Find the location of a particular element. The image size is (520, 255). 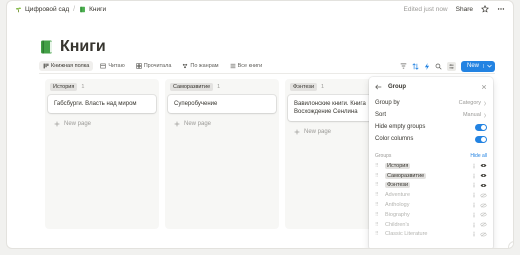

board-icon is located at coordinates (46, 66).